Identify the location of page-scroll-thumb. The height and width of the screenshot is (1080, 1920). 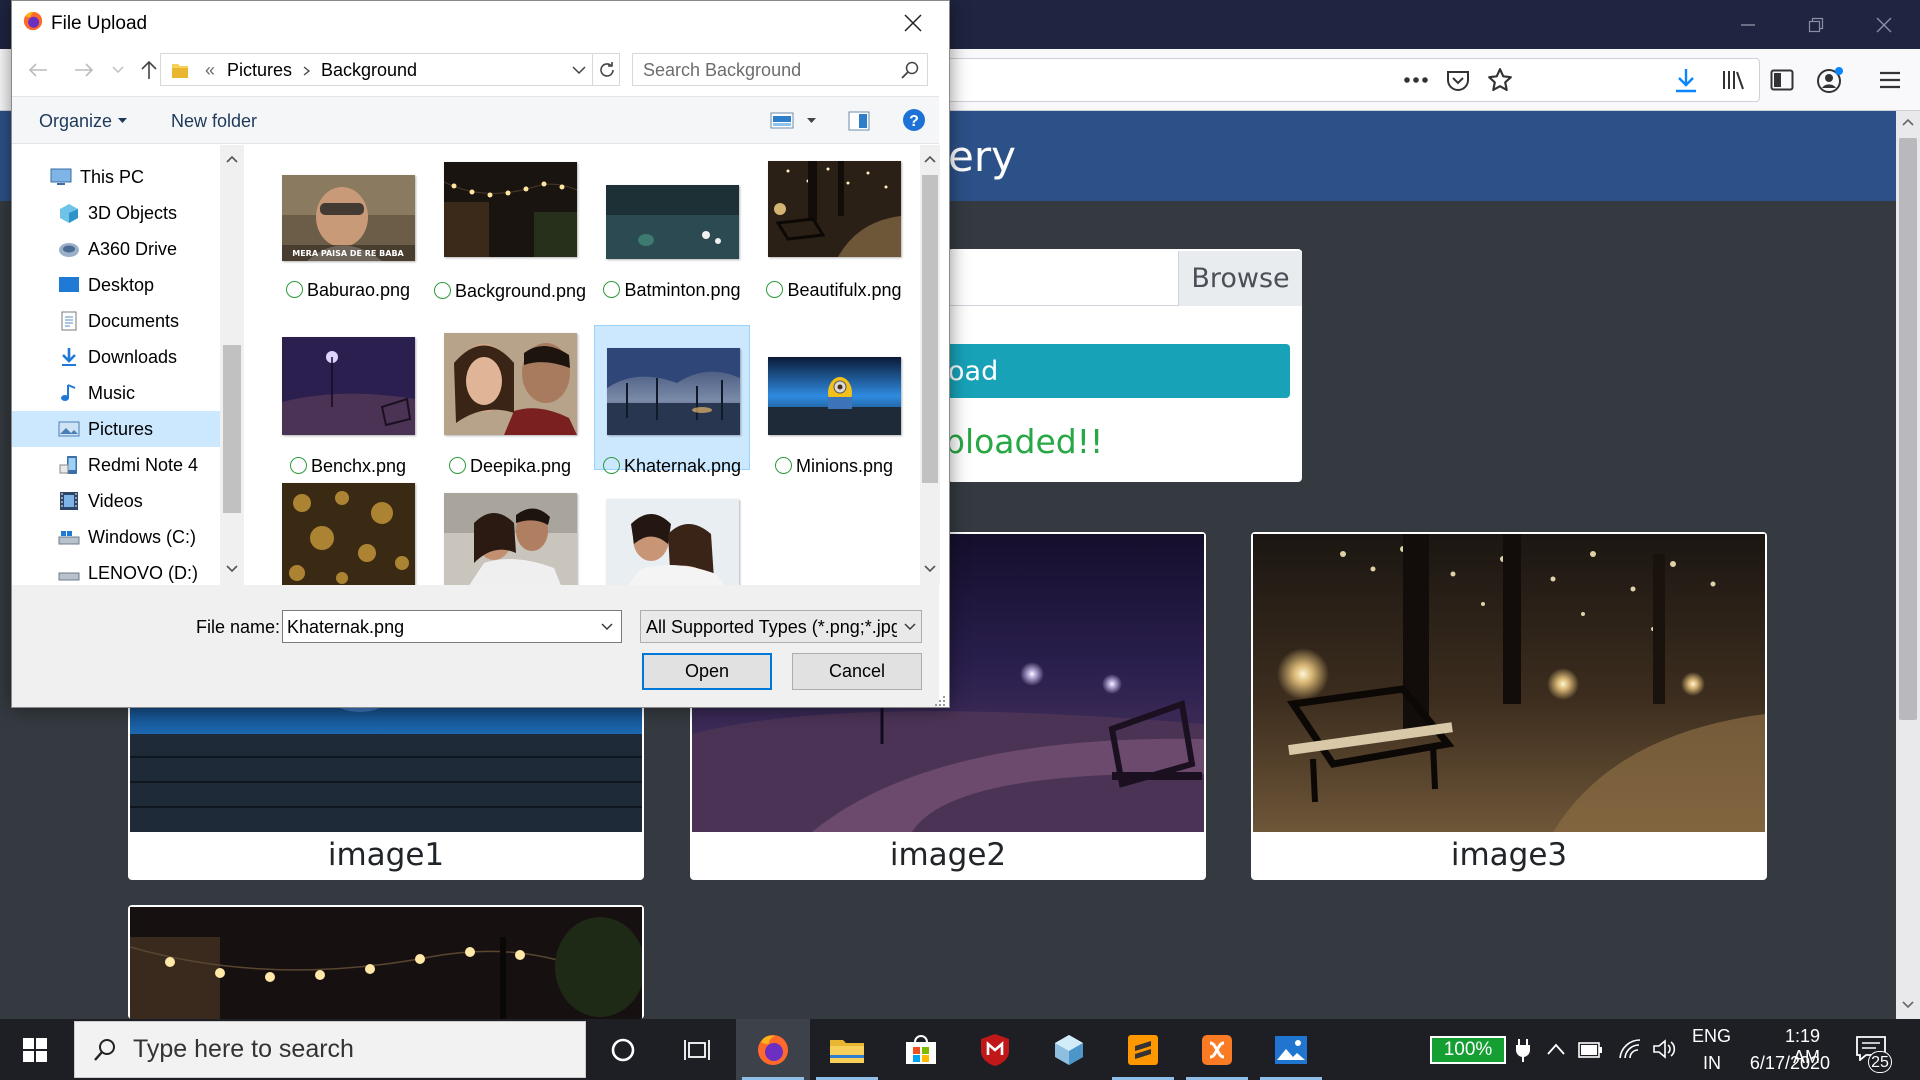
(1908, 429).